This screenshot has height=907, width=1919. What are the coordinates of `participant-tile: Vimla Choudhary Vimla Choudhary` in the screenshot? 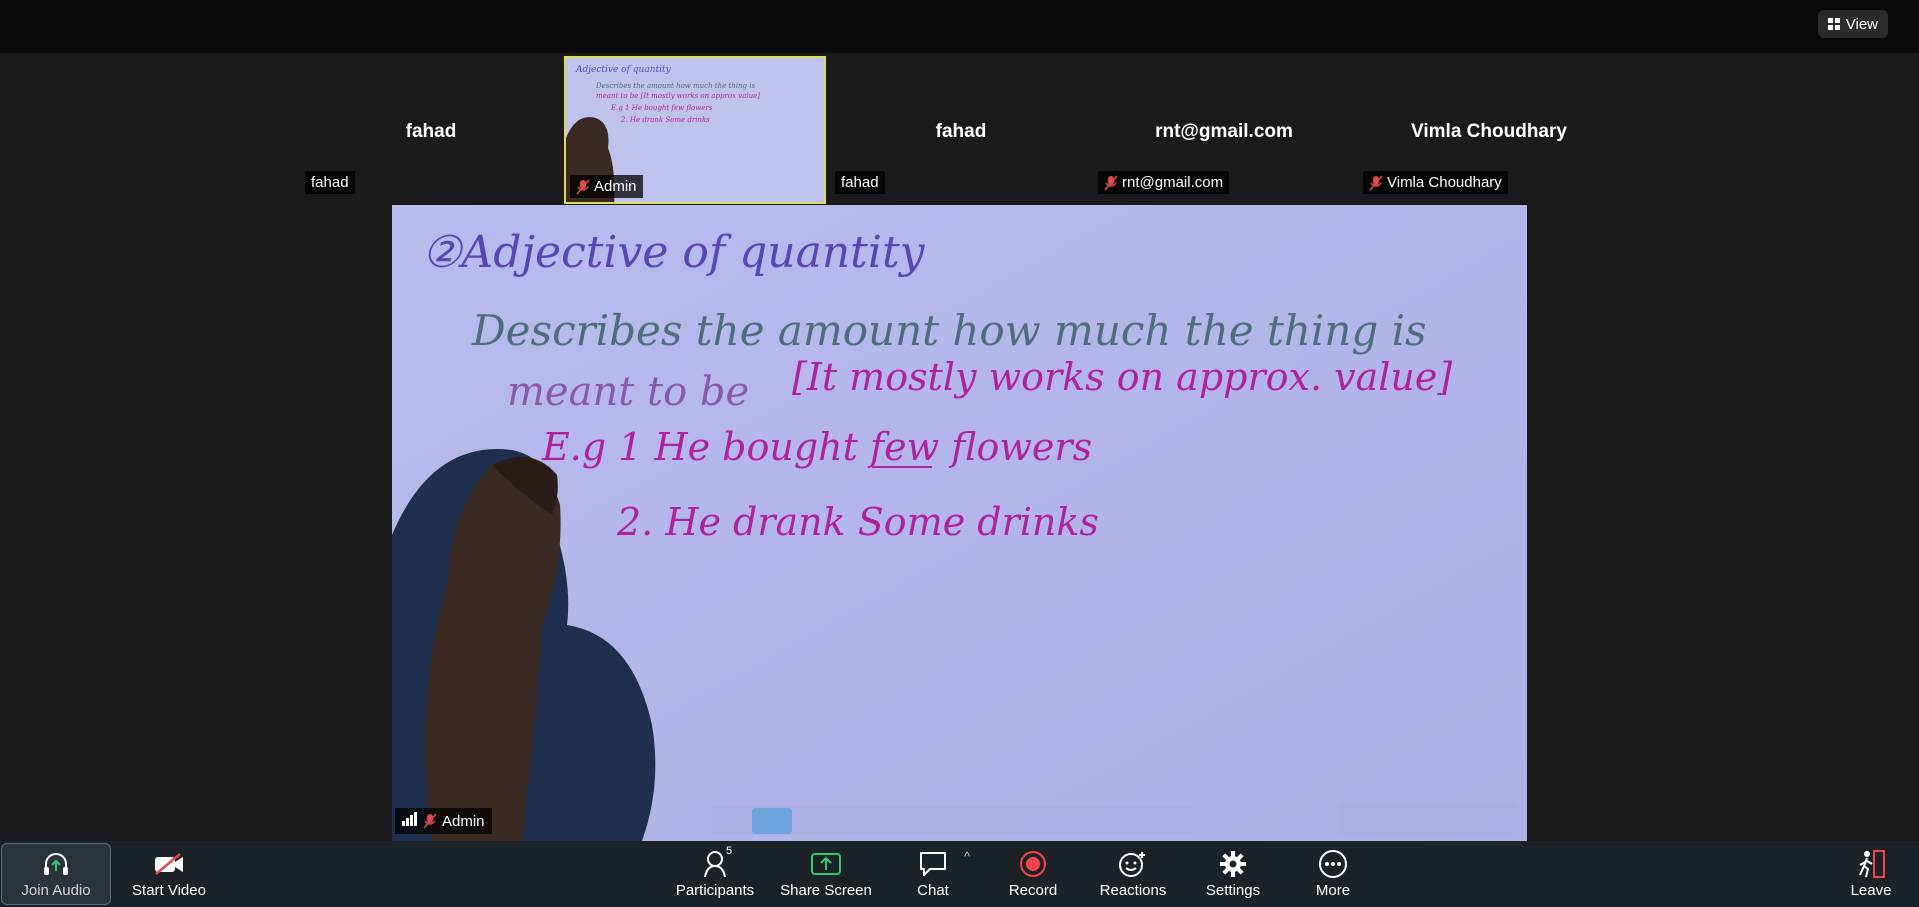 It's located at (1489, 129).